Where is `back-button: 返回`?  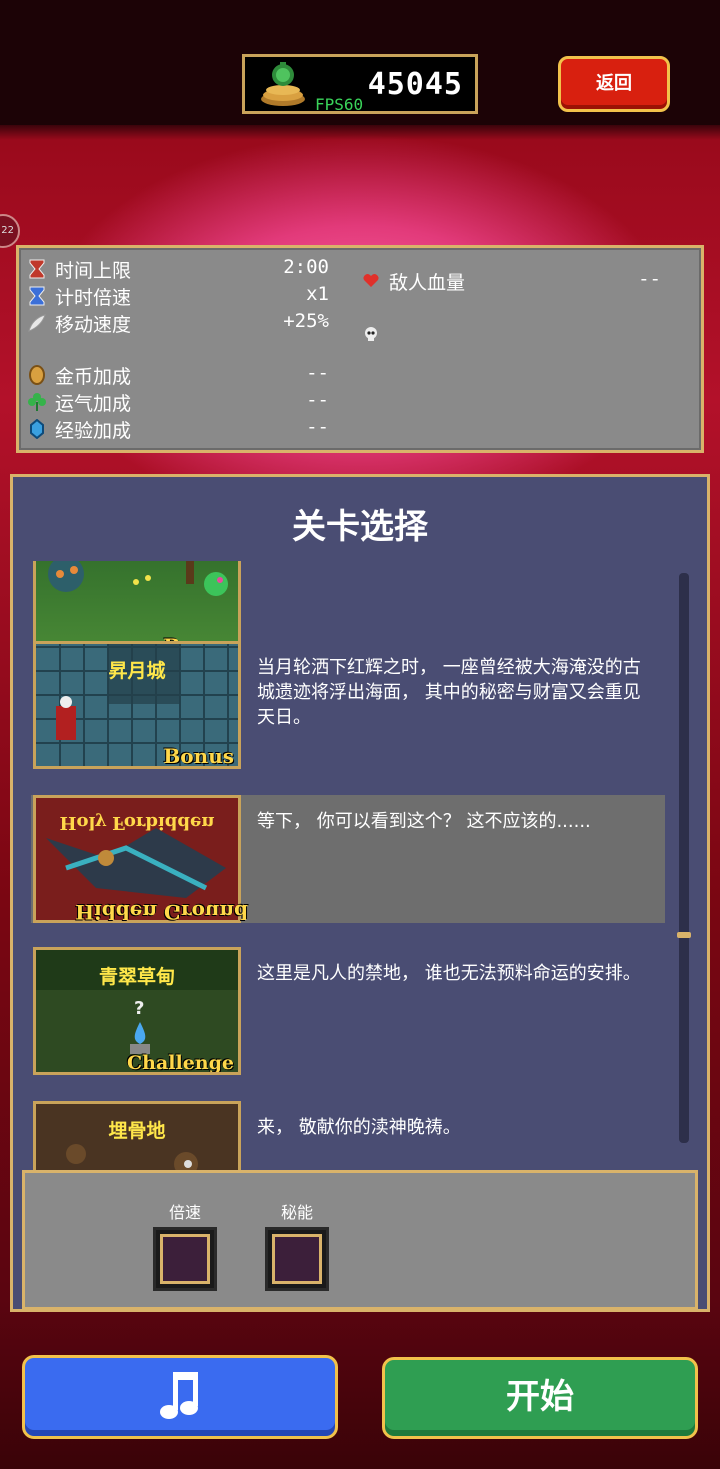
back-button: 返回 is located at coordinates (614, 84).